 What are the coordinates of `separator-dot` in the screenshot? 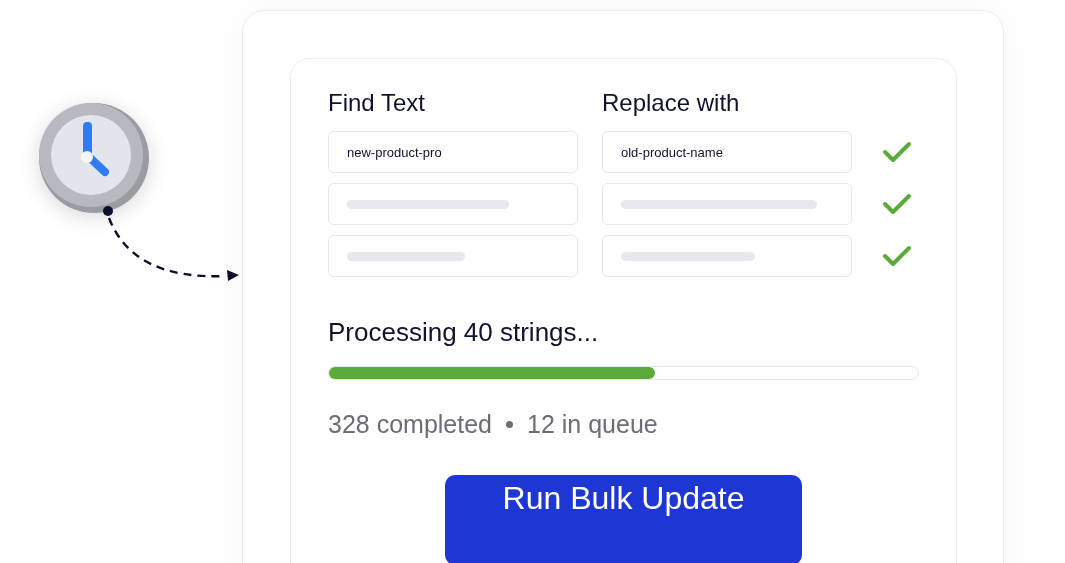 It's located at (509, 424).